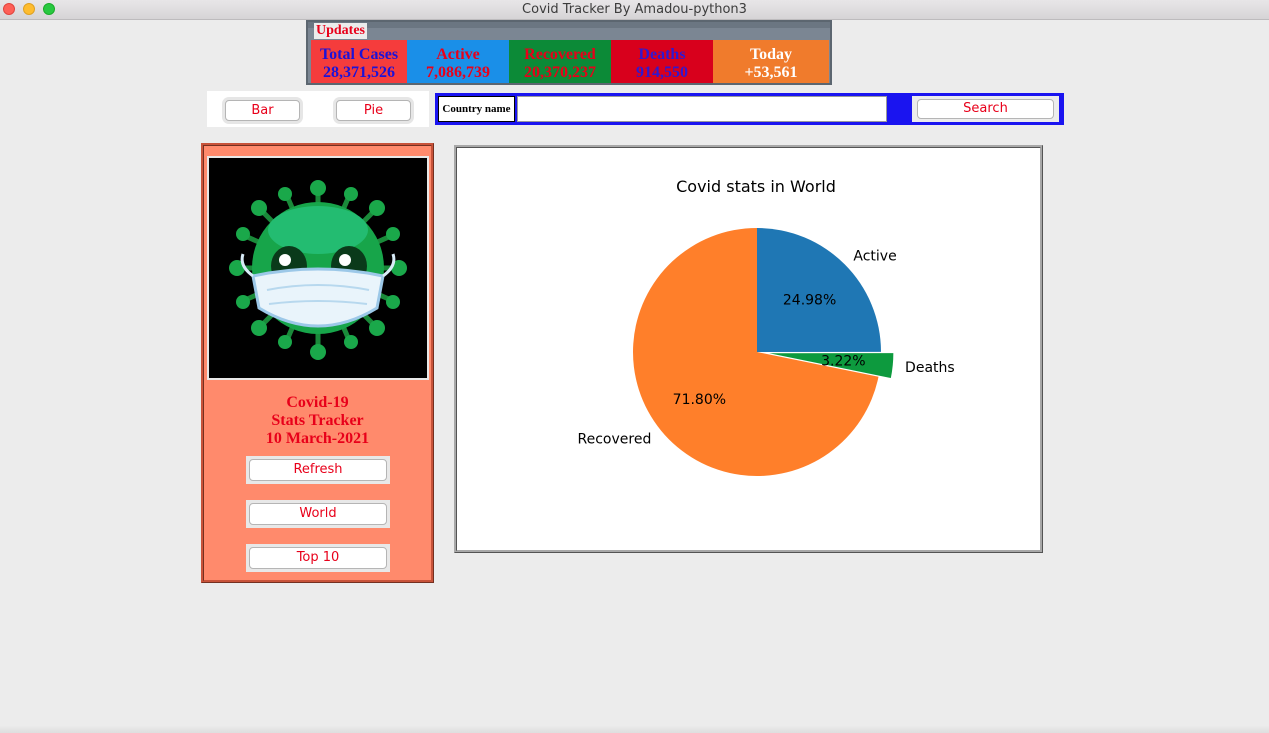 This screenshot has width=1269, height=733. Describe the element at coordinates (359, 72) in the screenshot. I see `total-cases-value: 28,371,526` at that location.